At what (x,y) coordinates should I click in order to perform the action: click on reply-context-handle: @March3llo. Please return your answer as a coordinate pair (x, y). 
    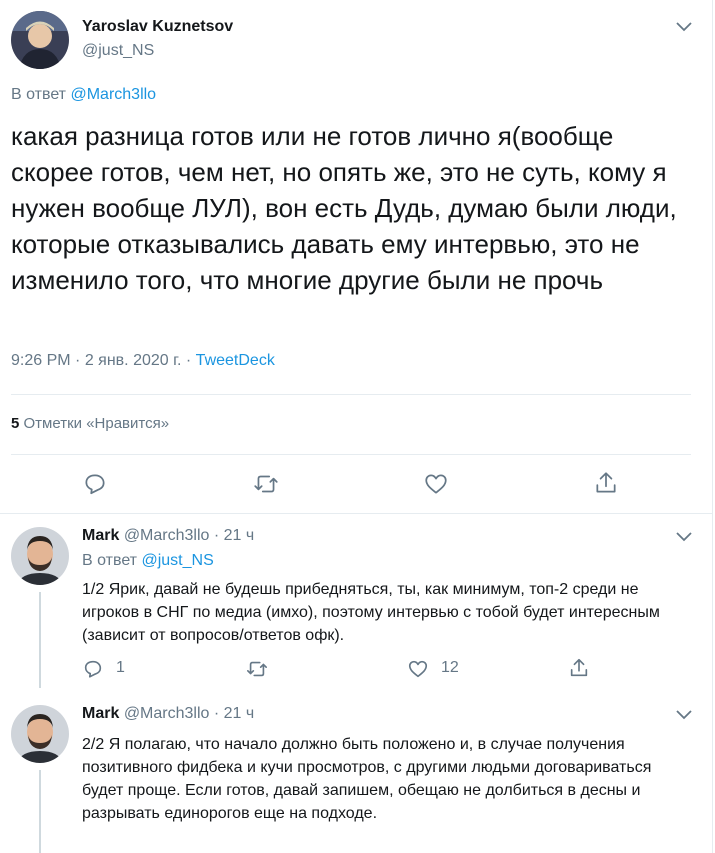
    Looking at the image, I should click on (113, 94).